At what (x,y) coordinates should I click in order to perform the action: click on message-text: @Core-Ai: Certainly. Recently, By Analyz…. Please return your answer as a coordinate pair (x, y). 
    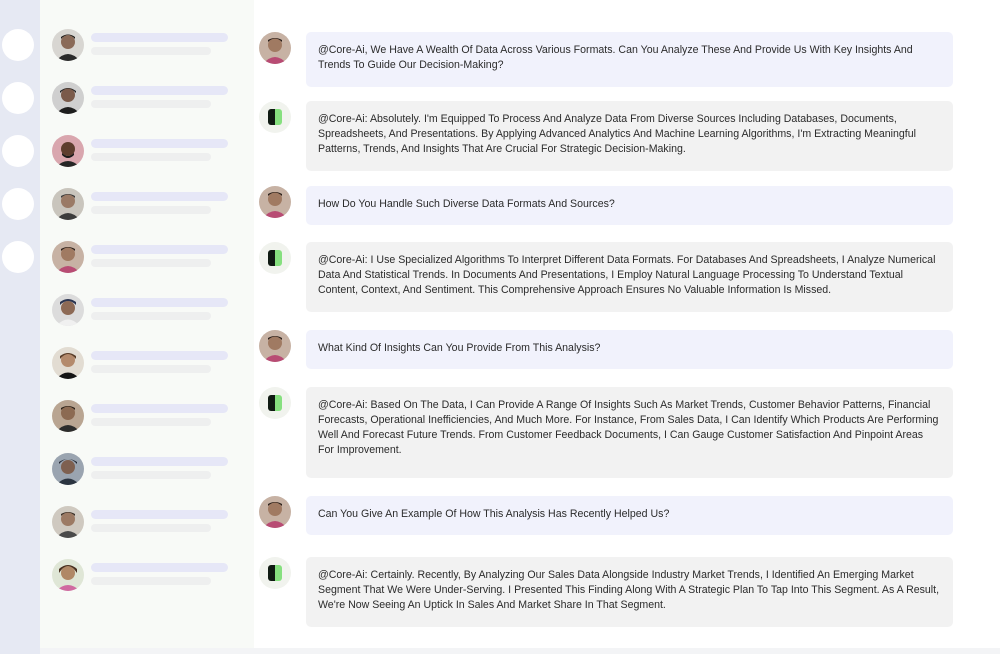
    Looking at the image, I should click on (629, 592).